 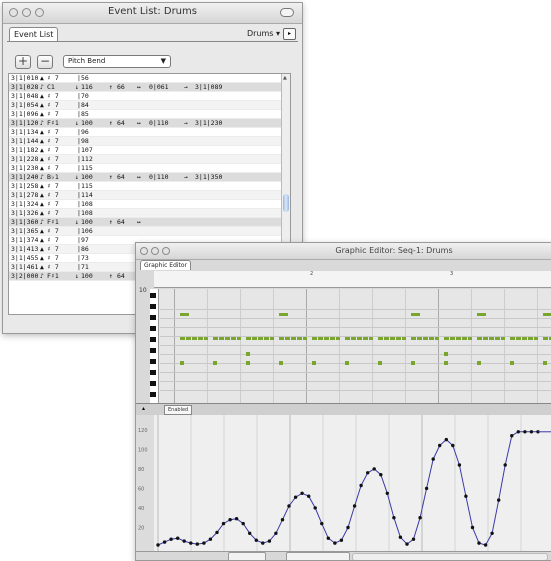 I want to click on ruler: 2 3, so click(x=352, y=279).